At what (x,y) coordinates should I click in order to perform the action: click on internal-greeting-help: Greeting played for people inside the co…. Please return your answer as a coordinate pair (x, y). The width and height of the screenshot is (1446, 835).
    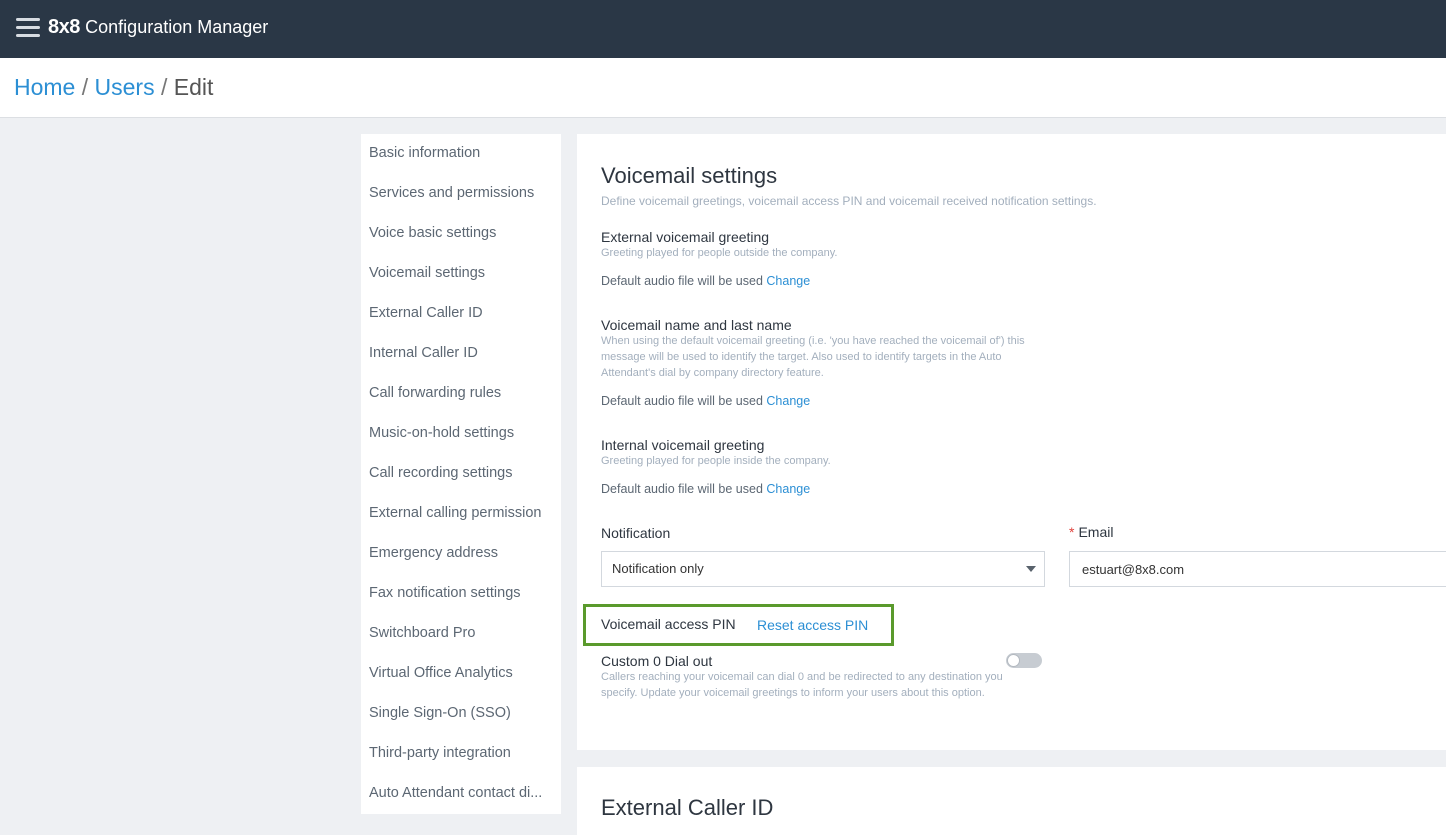
    Looking at the image, I should click on (716, 461).